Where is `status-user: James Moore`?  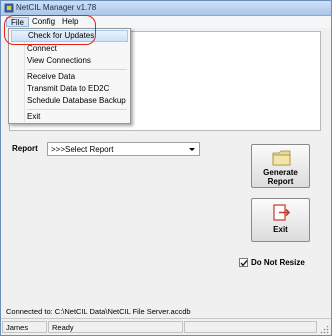
status-user: James Moore is located at coordinates (24, 328).